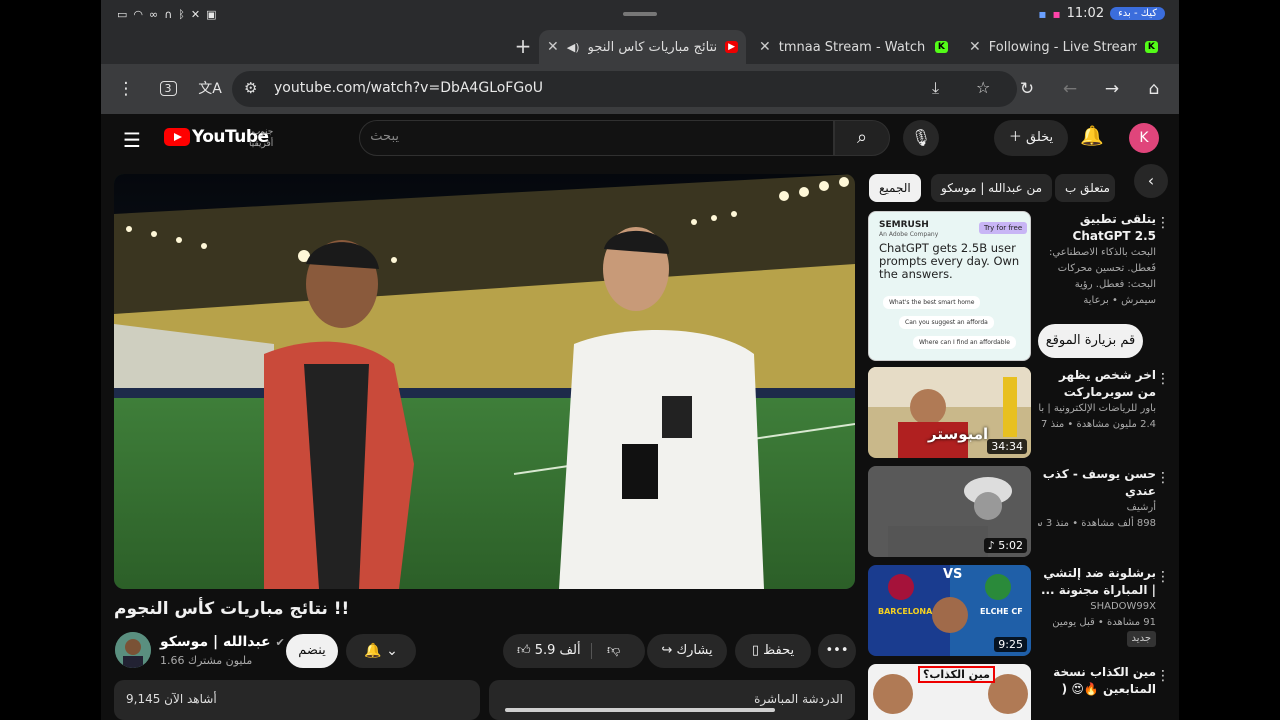  I want to click on menu-dots-icon: ⋮, so click(126, 89).